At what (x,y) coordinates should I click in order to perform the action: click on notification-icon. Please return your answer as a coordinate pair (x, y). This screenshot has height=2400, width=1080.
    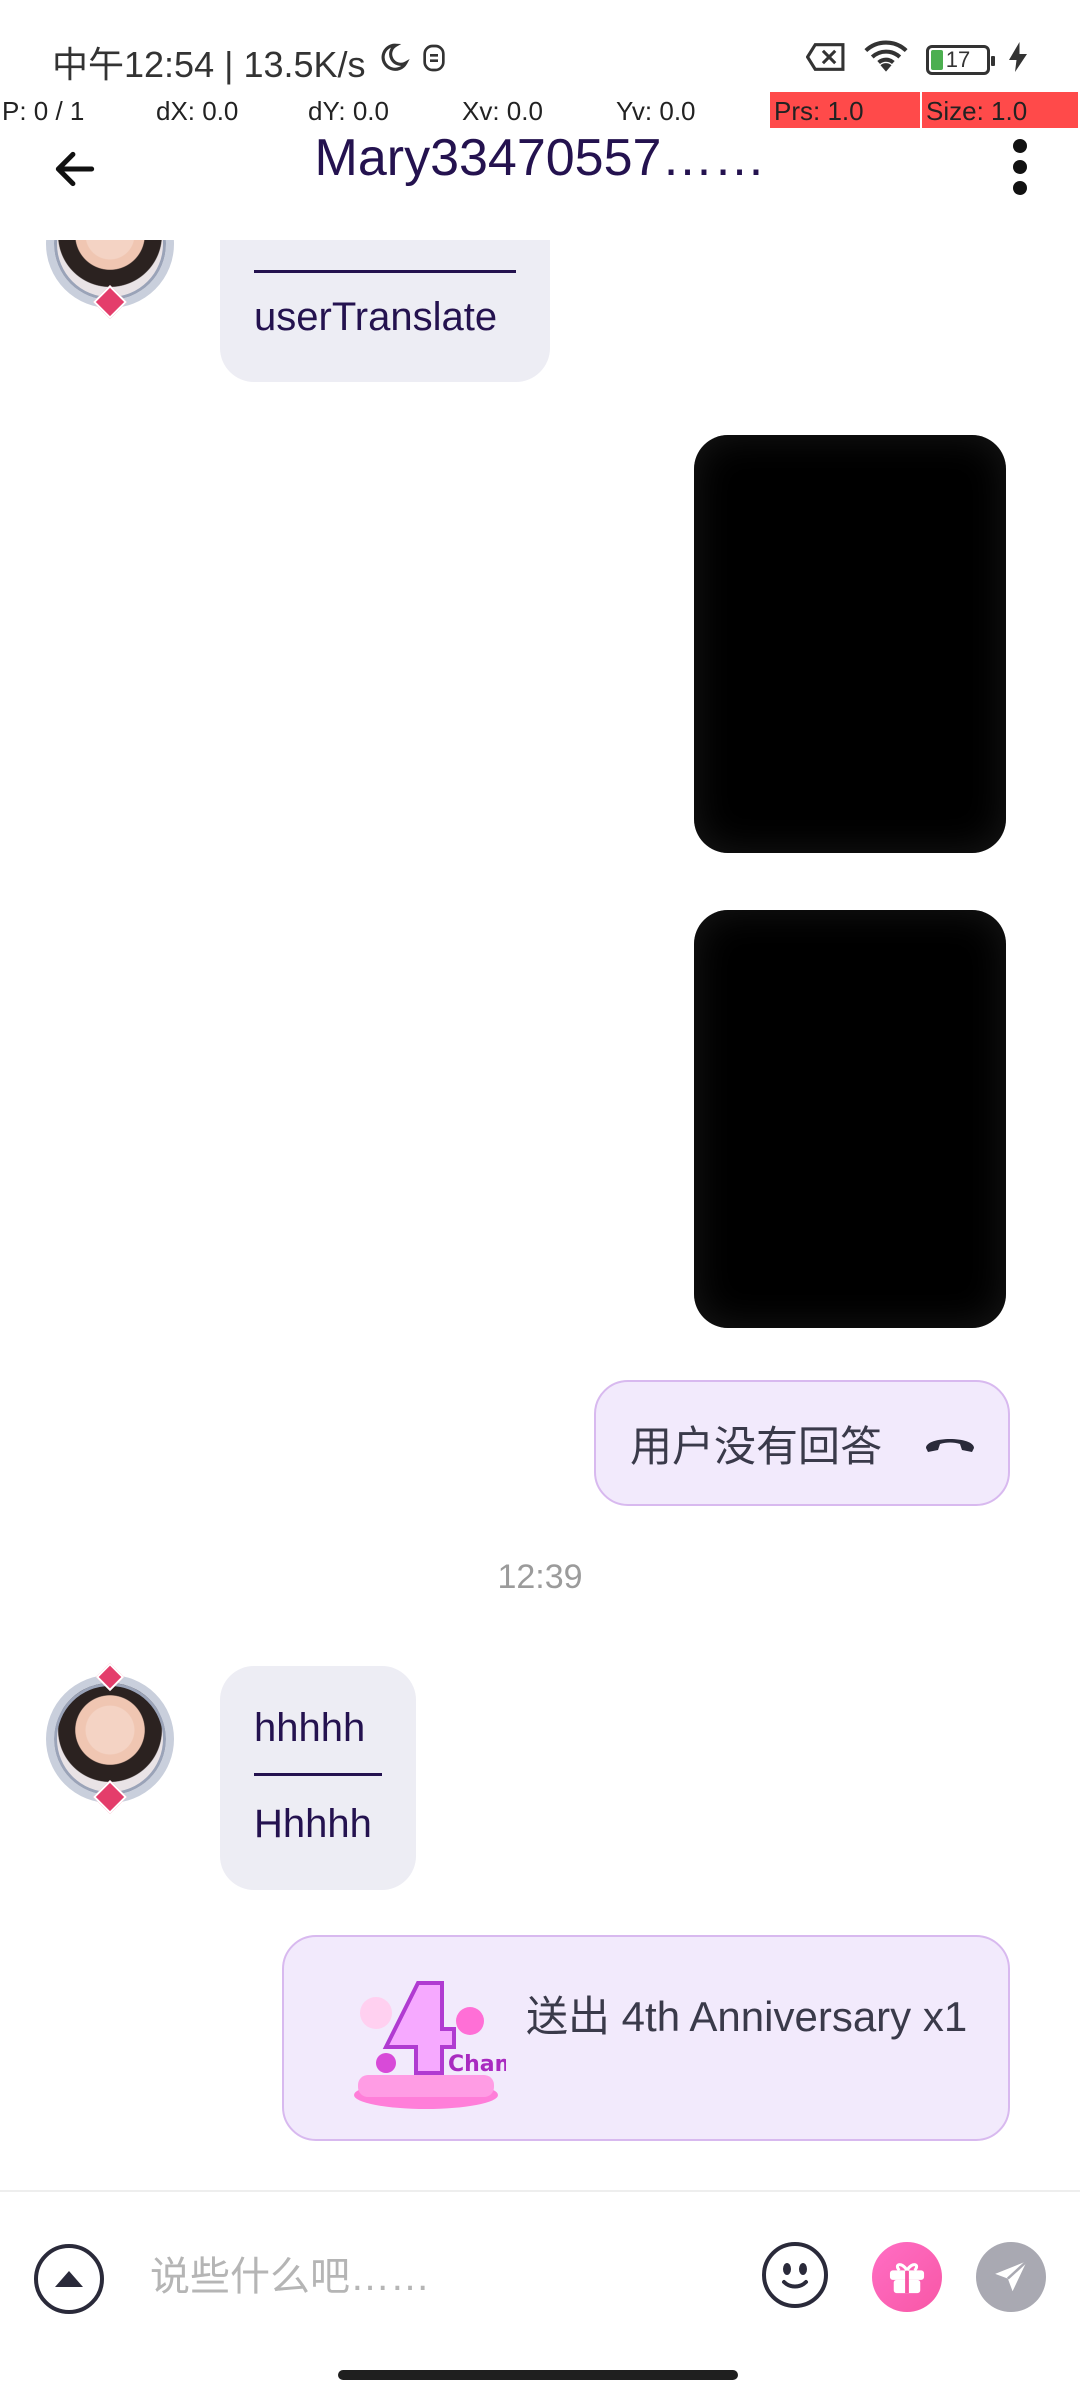
    Looking at the image, I should click on (434, 62).